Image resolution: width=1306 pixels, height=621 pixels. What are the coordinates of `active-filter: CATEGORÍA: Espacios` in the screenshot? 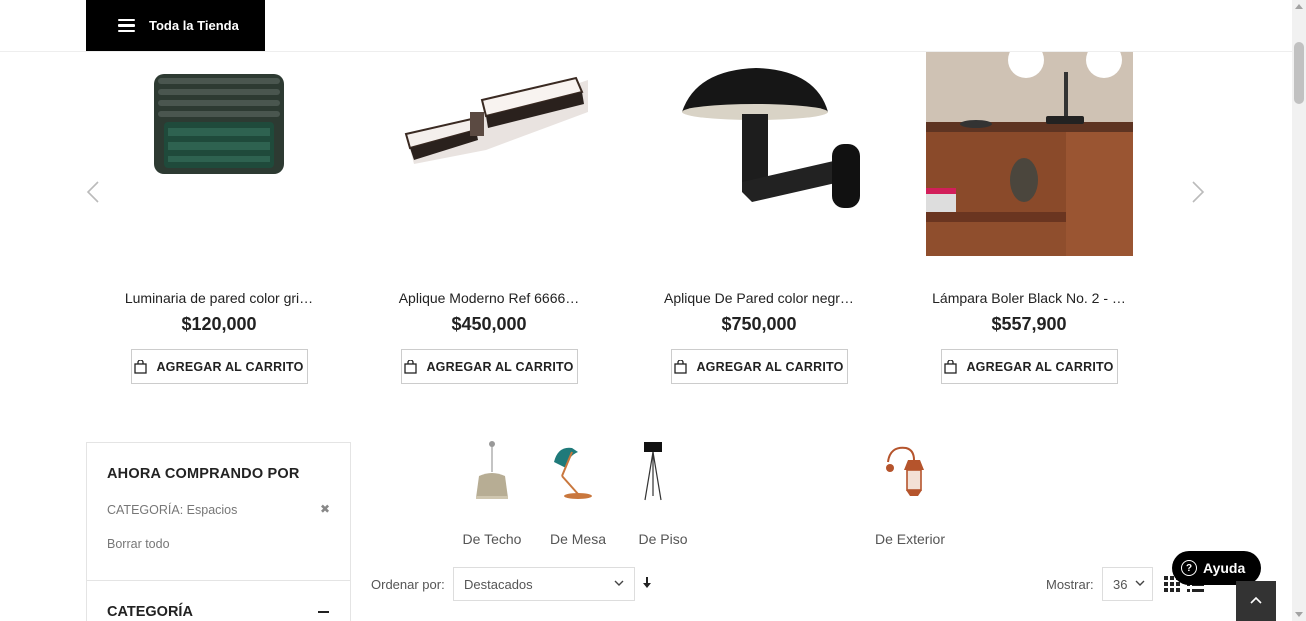 It's located at (172, 510).